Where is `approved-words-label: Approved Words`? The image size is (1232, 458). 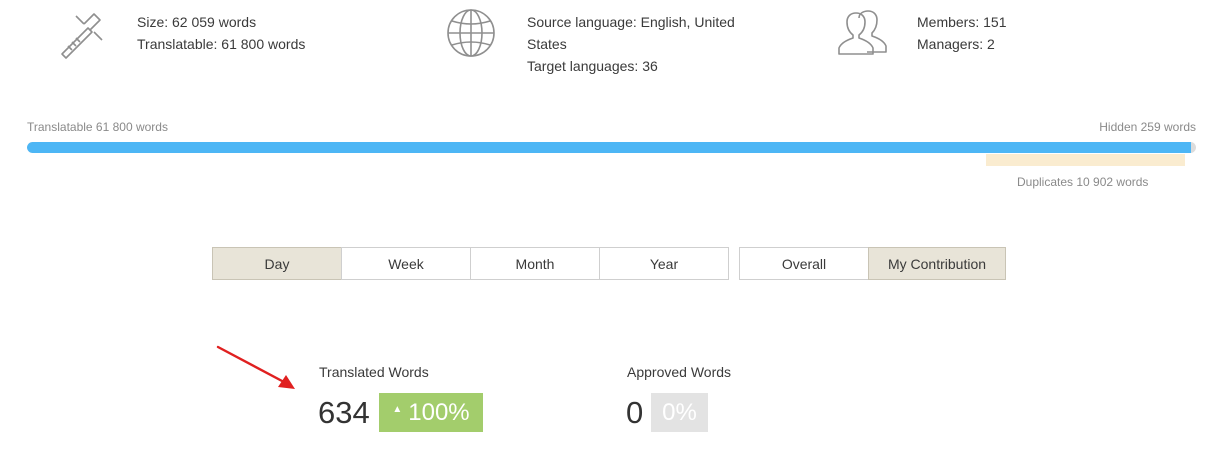
approved-words-label: Approved Words is located at coordinates (679, 372).